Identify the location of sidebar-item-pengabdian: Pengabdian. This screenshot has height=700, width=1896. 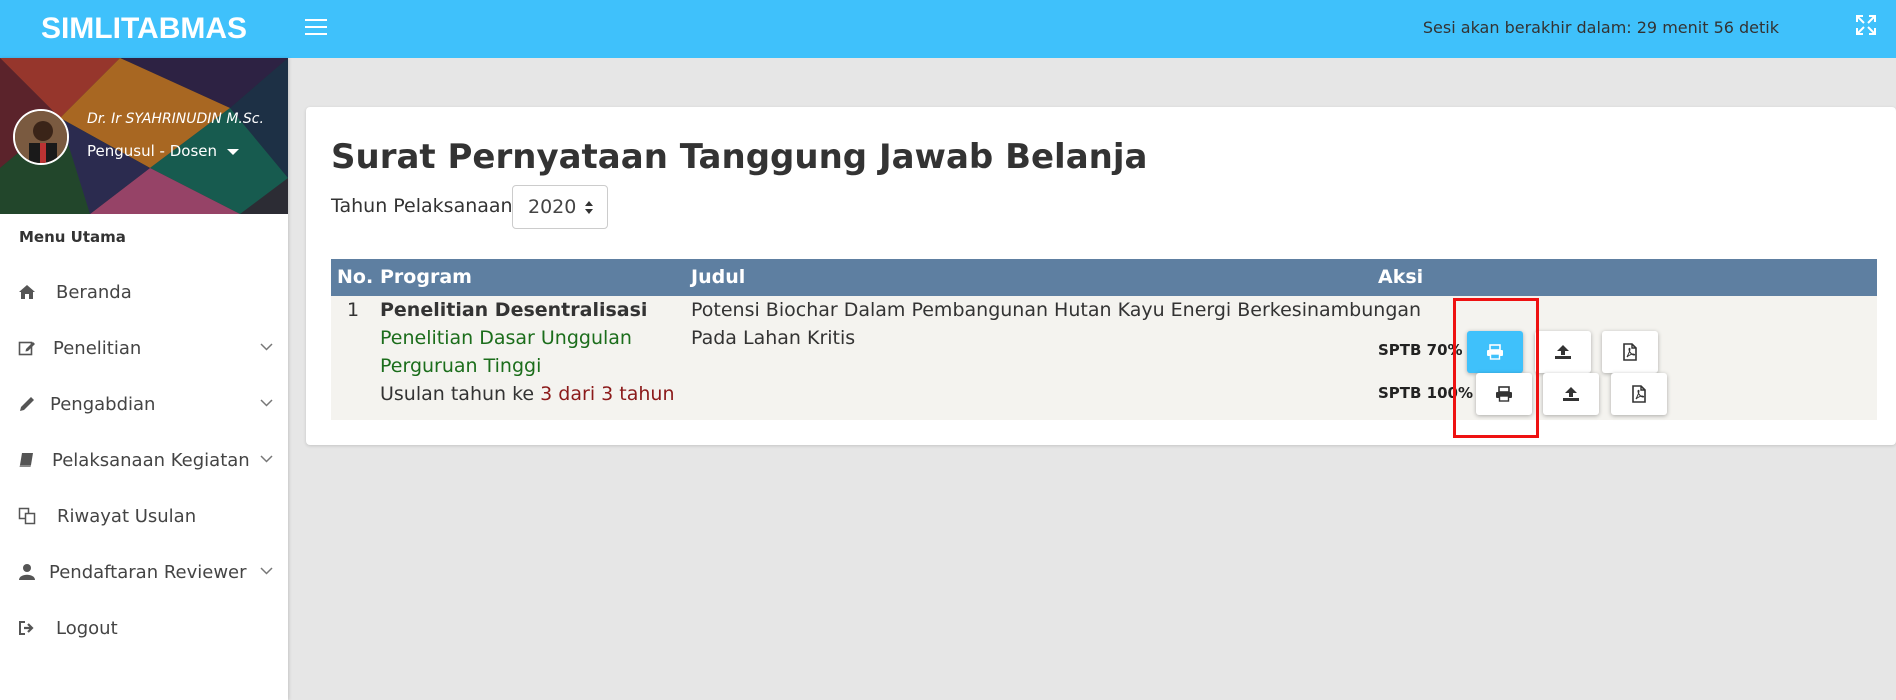
(144, 404).